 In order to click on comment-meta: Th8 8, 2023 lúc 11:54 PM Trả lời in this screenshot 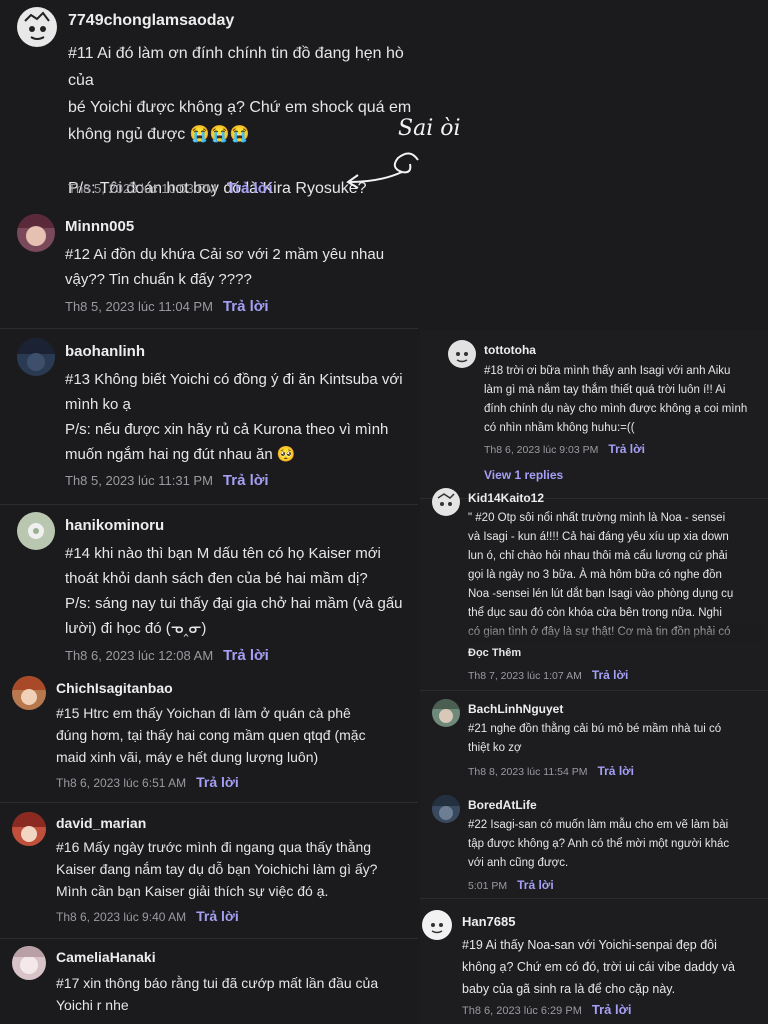, I will do `click(551, 771)`.